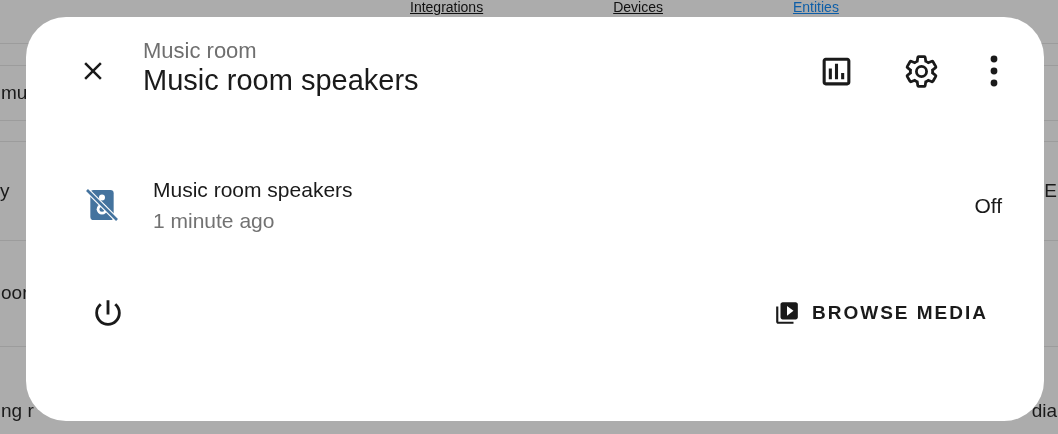  What do you see at coordinates (988, 205) in the screenshot?
I see `entity-state: Off` at bounding box center [988, 205].